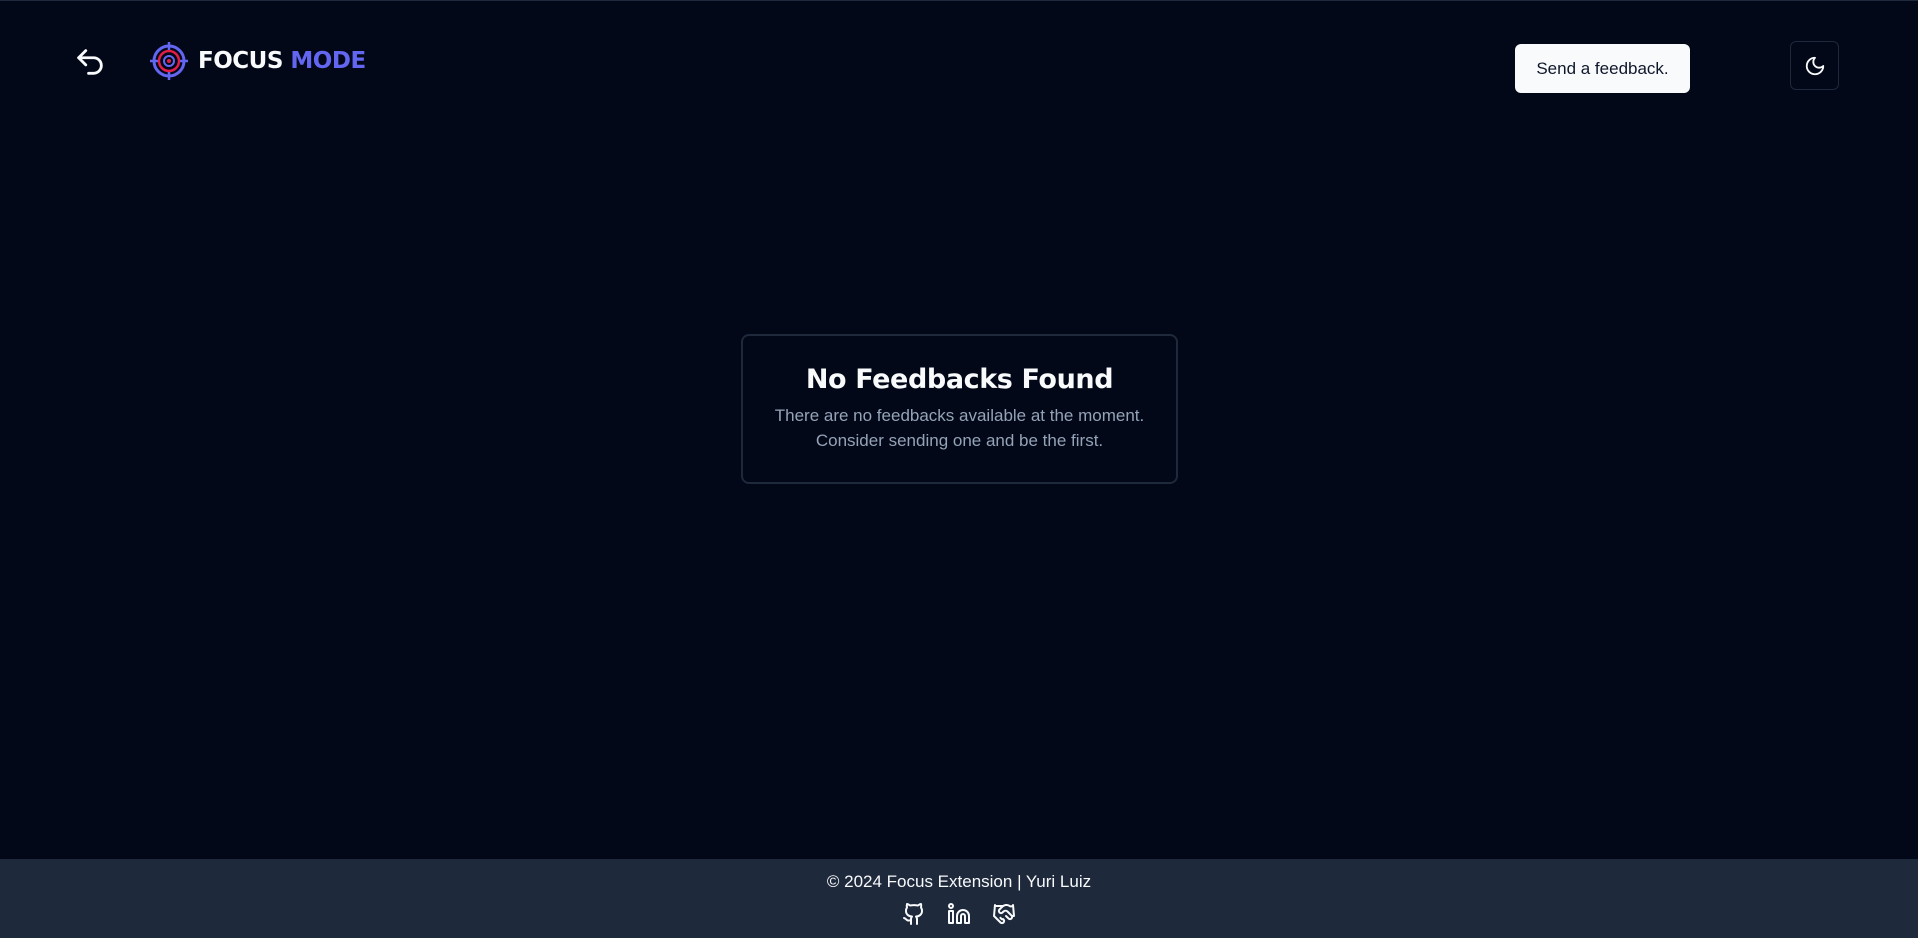 The width and height of the screenshot is (1918, 938). I want to click on empty-state-title: No Feedbacks Found, so click(959, 379).